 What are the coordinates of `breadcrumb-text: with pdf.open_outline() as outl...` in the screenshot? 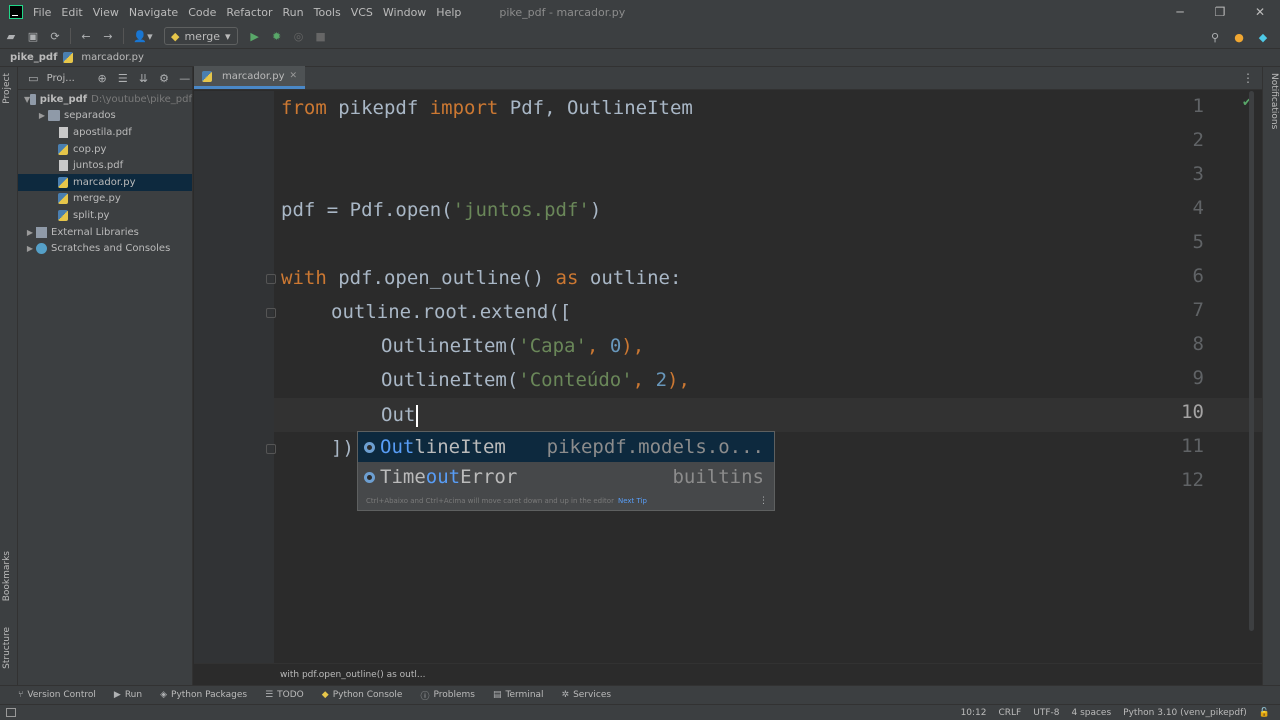 It's located at (352, 675).